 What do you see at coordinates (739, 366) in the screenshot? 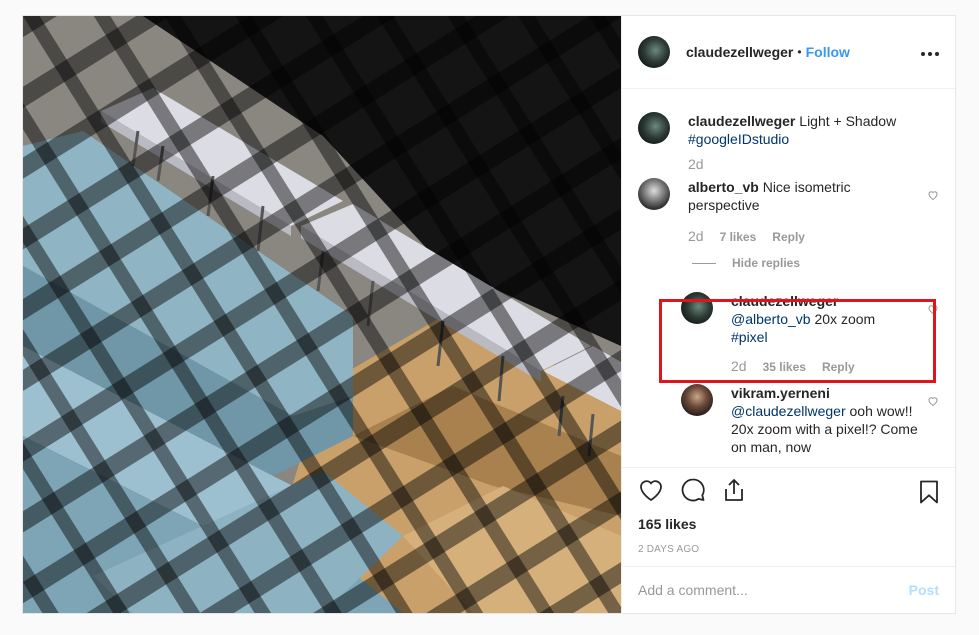
I see `reply-age: 2d` at bounding box center [739, 366].